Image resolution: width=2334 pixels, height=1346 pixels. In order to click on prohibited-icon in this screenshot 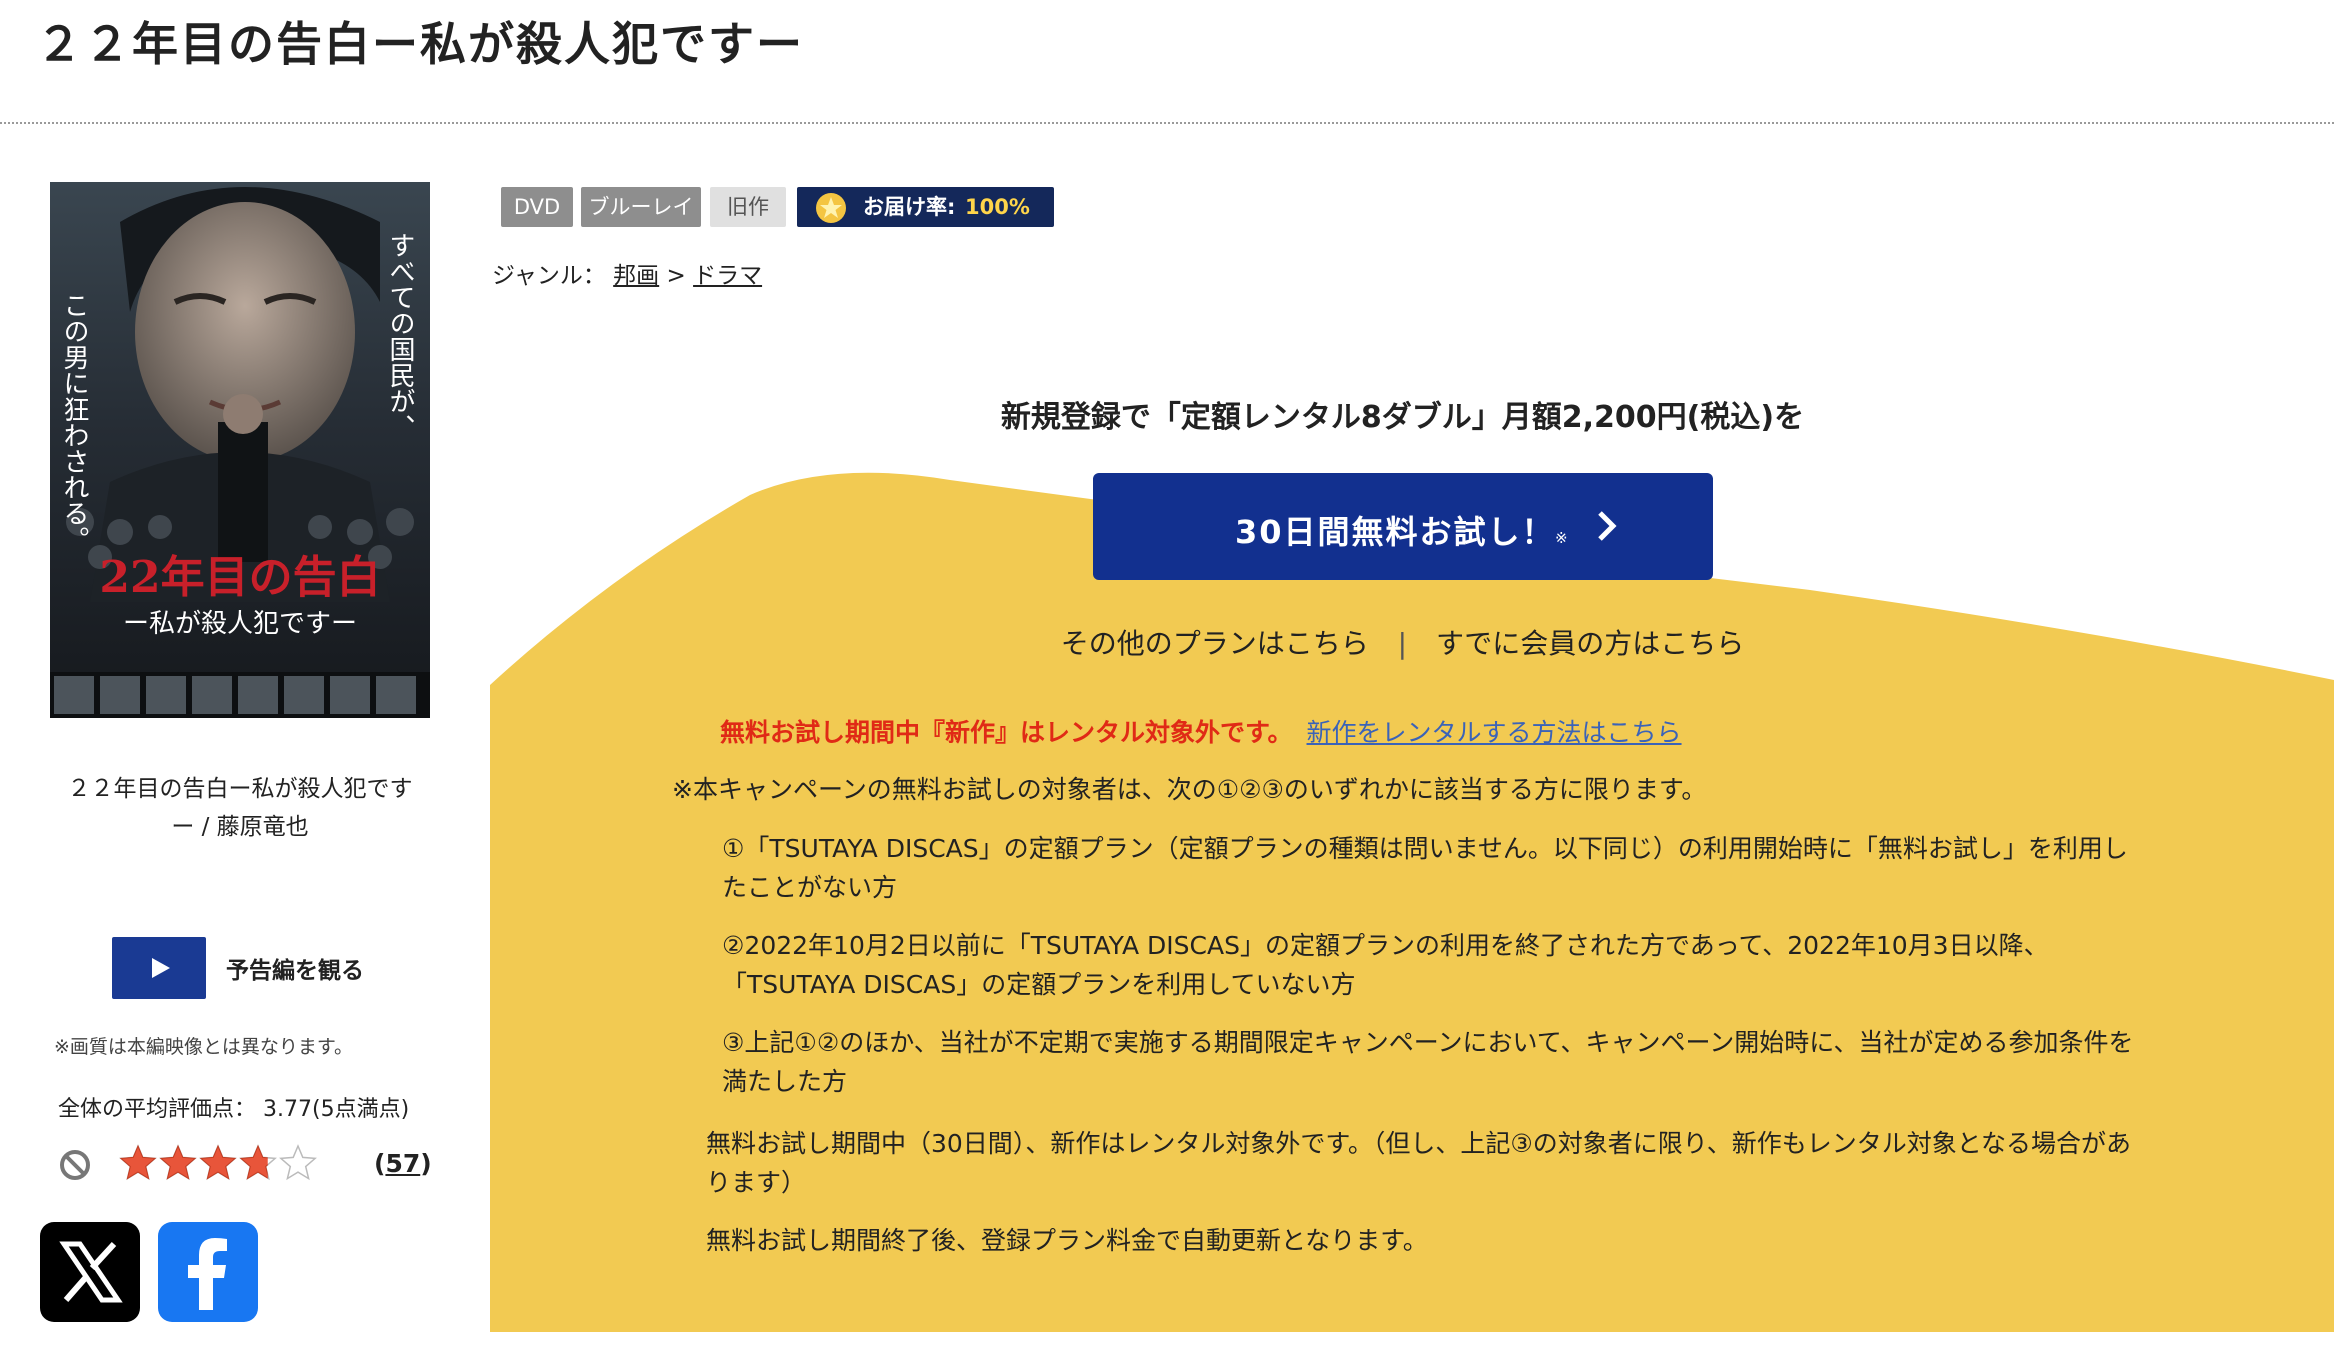, I will do `click(75, 1167)`.